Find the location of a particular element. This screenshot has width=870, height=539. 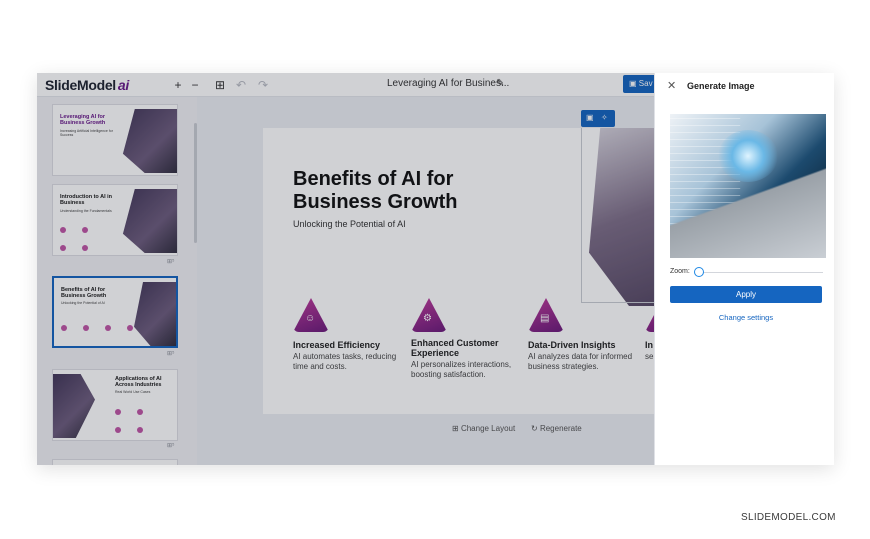

regenerate-button: ↻ Regenerate is located at coordinates (556, 428).